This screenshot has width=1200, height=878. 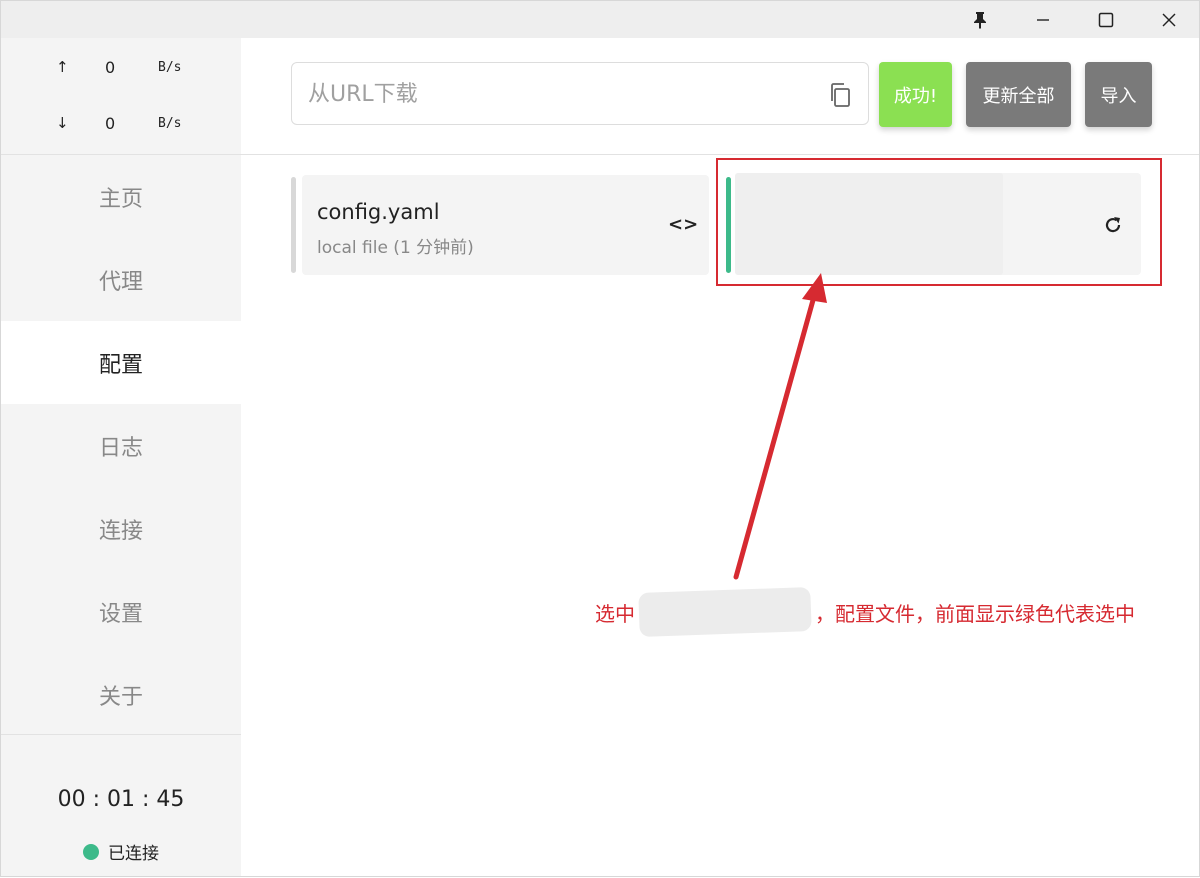 I want to click on annotation-highlight-box, so click(x=939, y=222).